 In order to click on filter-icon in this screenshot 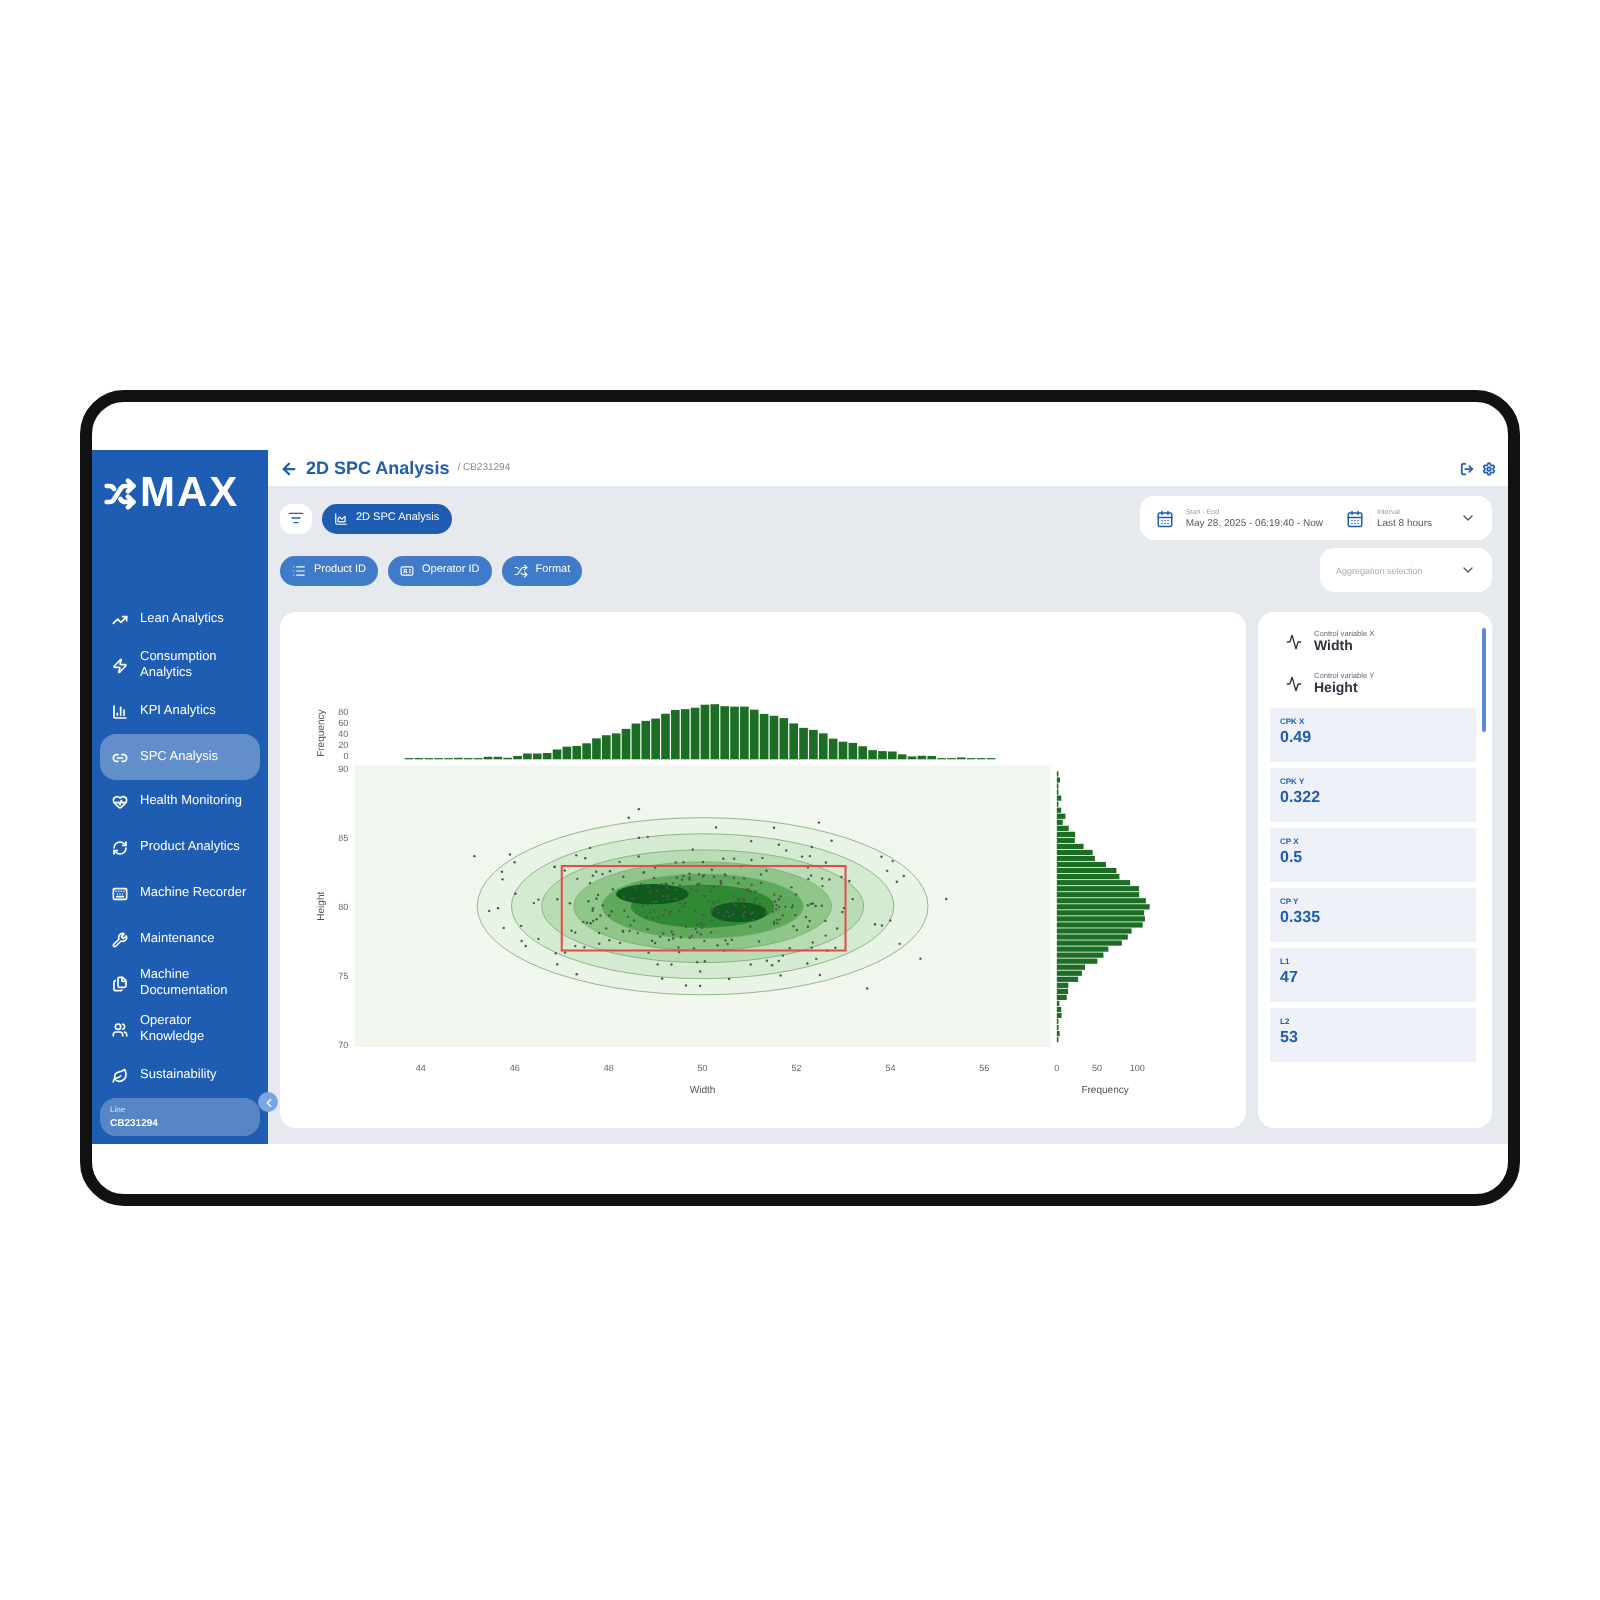, I will do `click(296, 518)`.